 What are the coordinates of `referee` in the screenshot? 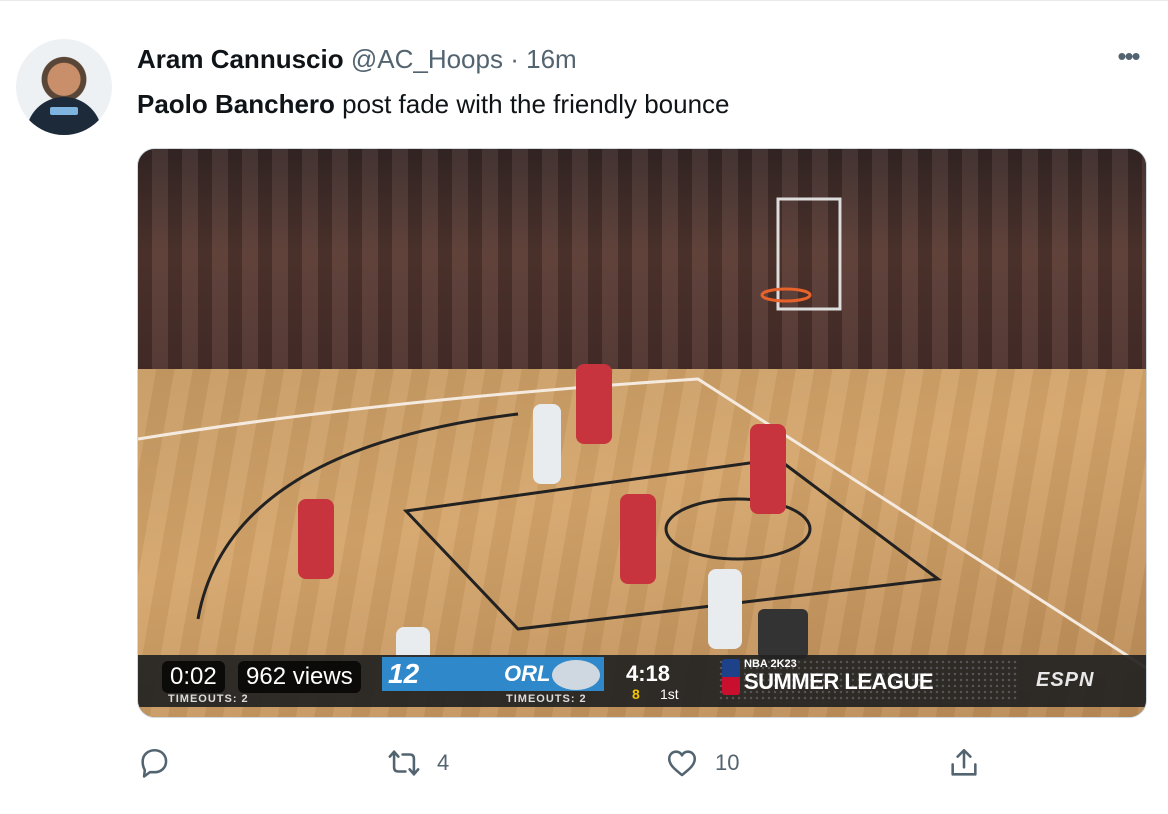 It's located at (783, 634).